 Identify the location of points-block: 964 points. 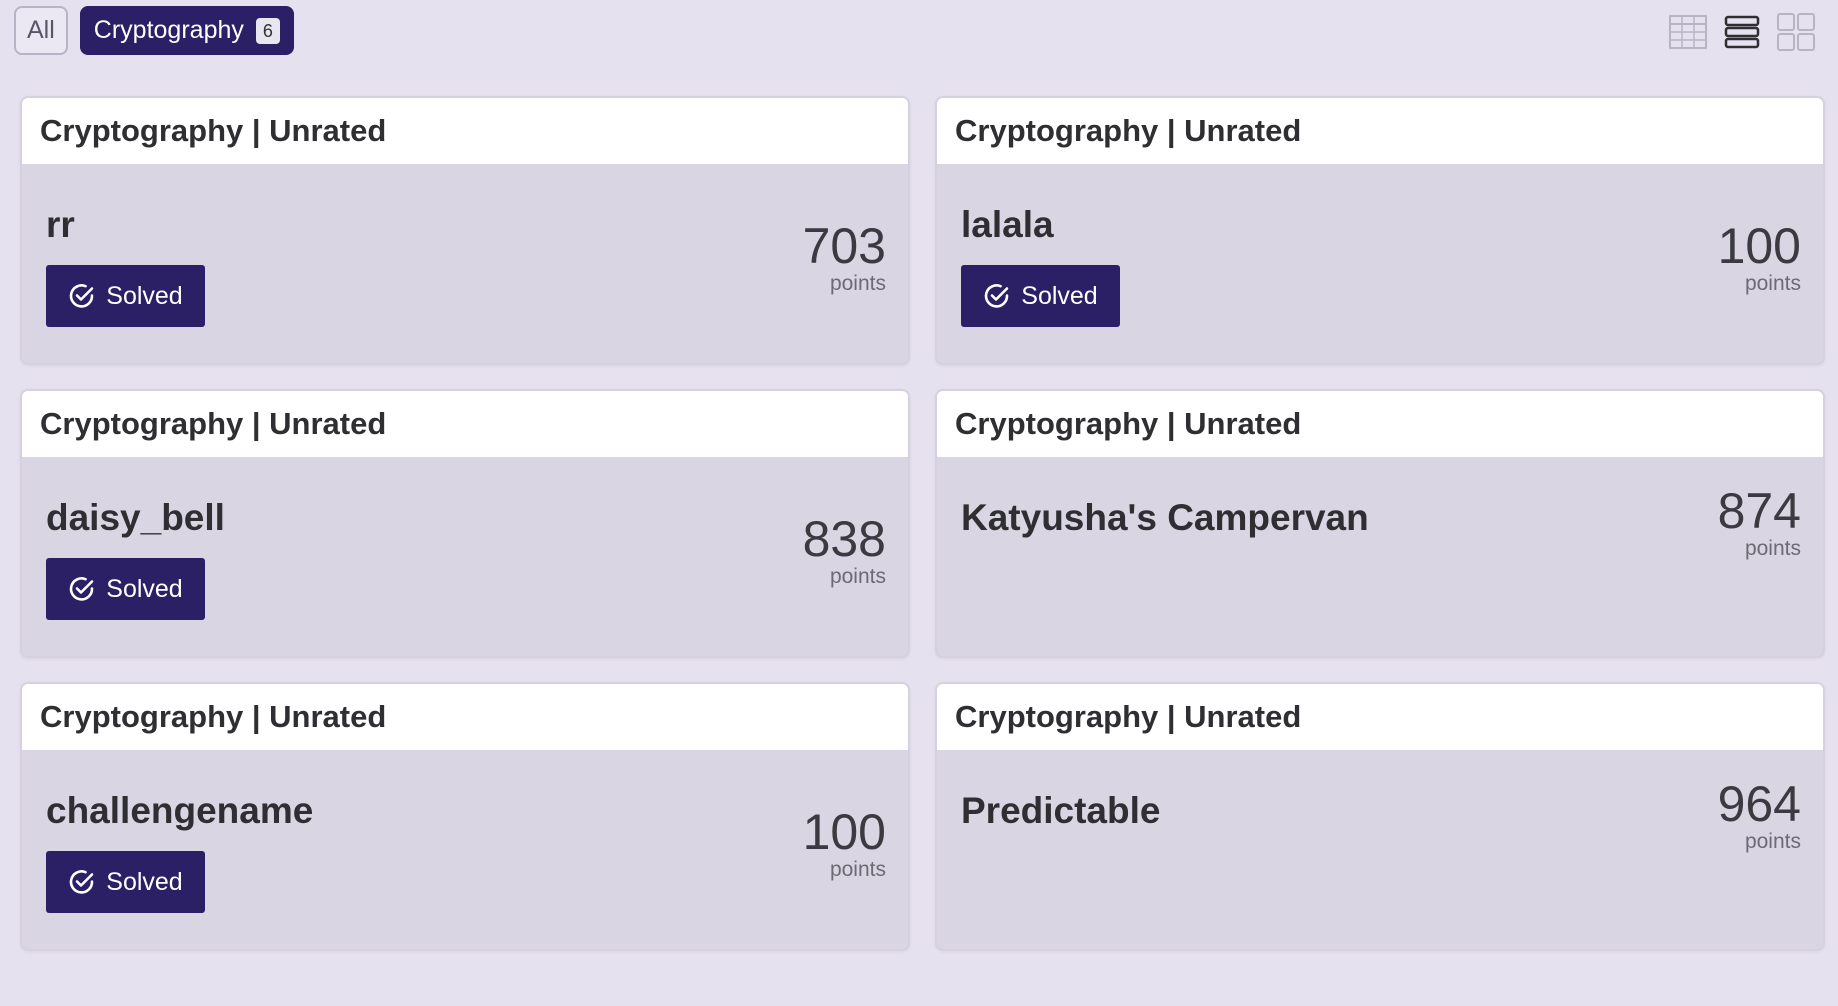
(1759, 816).